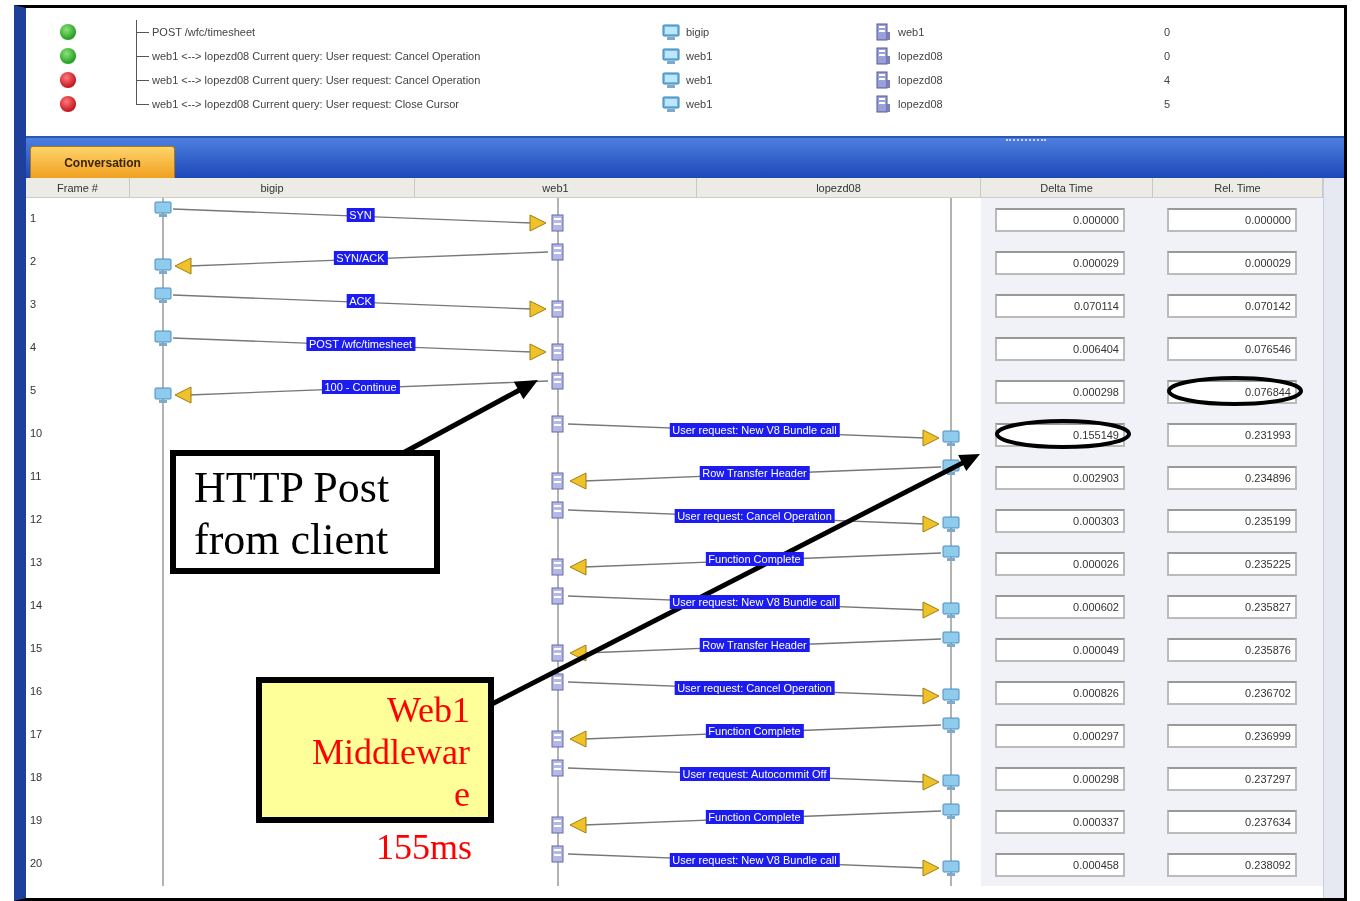 The width and height of the screenshot is (1360, 901). I want to click on message-label: User request: Autocommit Off, so click(754, 774).